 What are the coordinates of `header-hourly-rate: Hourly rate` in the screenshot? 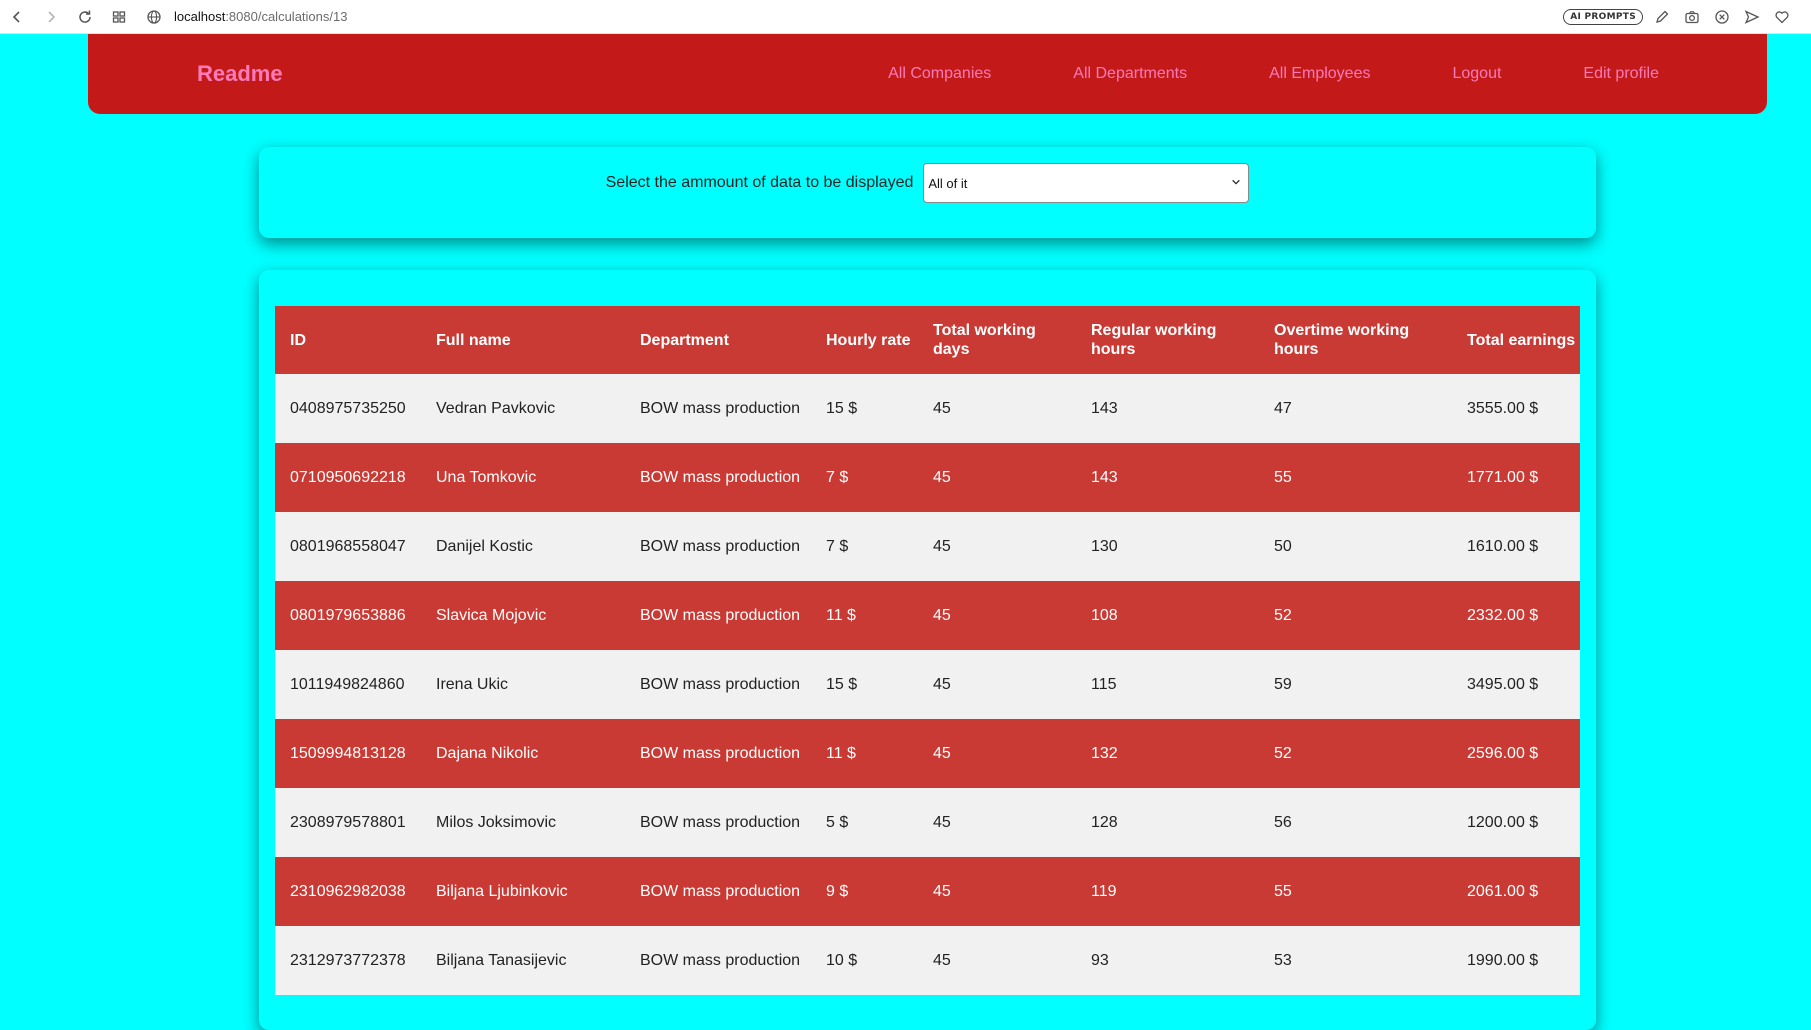 It's located at (868, 340).